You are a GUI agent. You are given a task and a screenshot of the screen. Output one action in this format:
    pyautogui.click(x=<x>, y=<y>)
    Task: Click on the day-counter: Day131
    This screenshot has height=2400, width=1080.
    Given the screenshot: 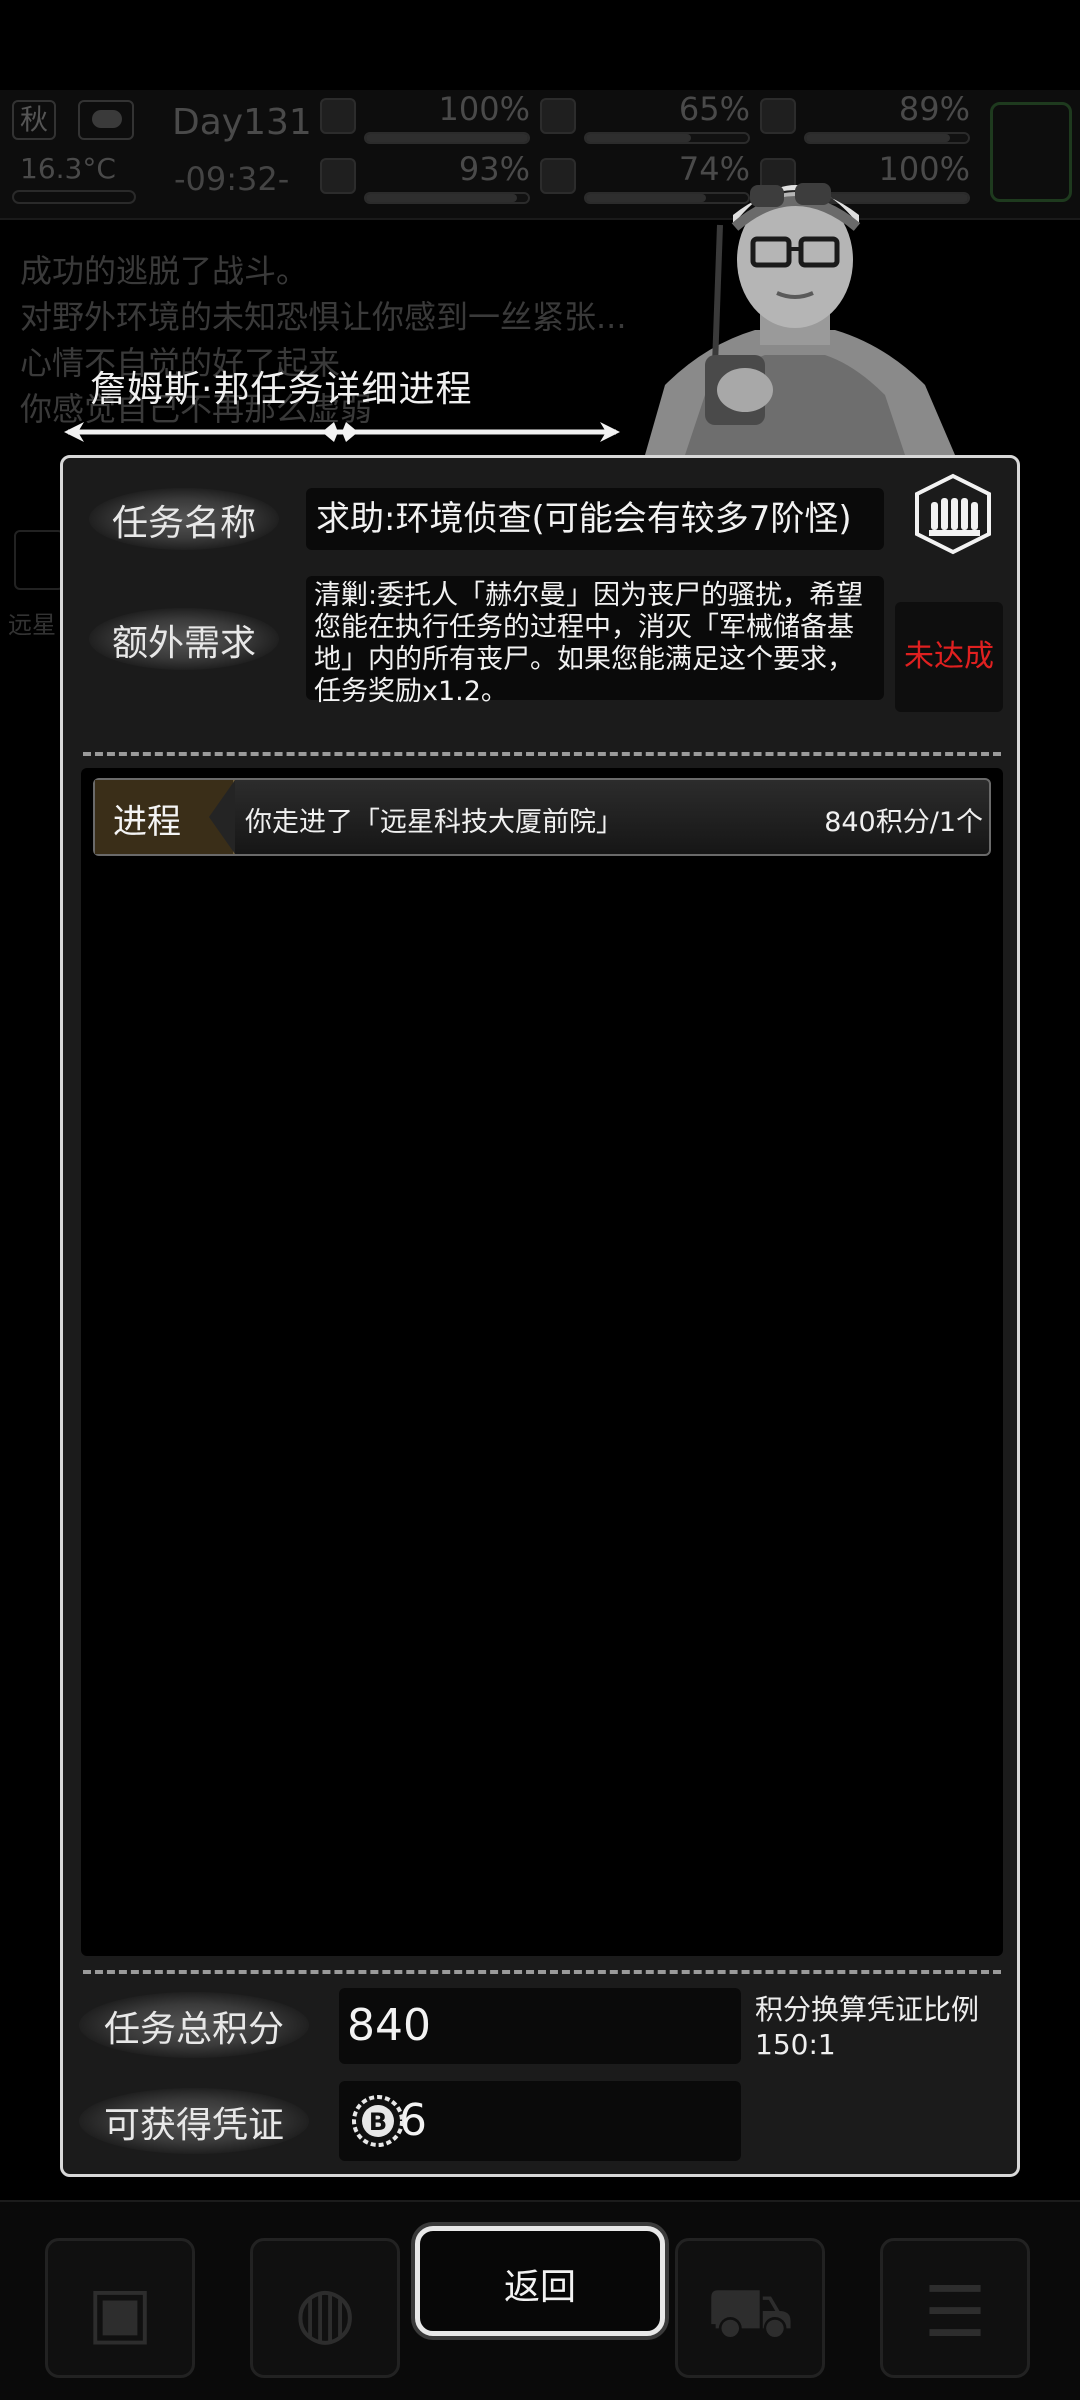 What is the action you would take?
    pyautogui.click(x=242, y=122)
    